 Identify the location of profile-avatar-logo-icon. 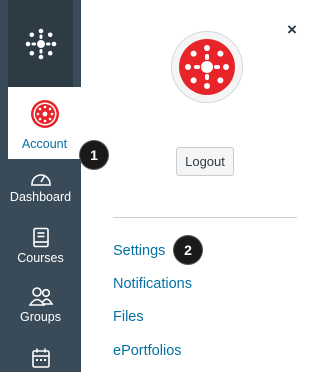
(207, 67).